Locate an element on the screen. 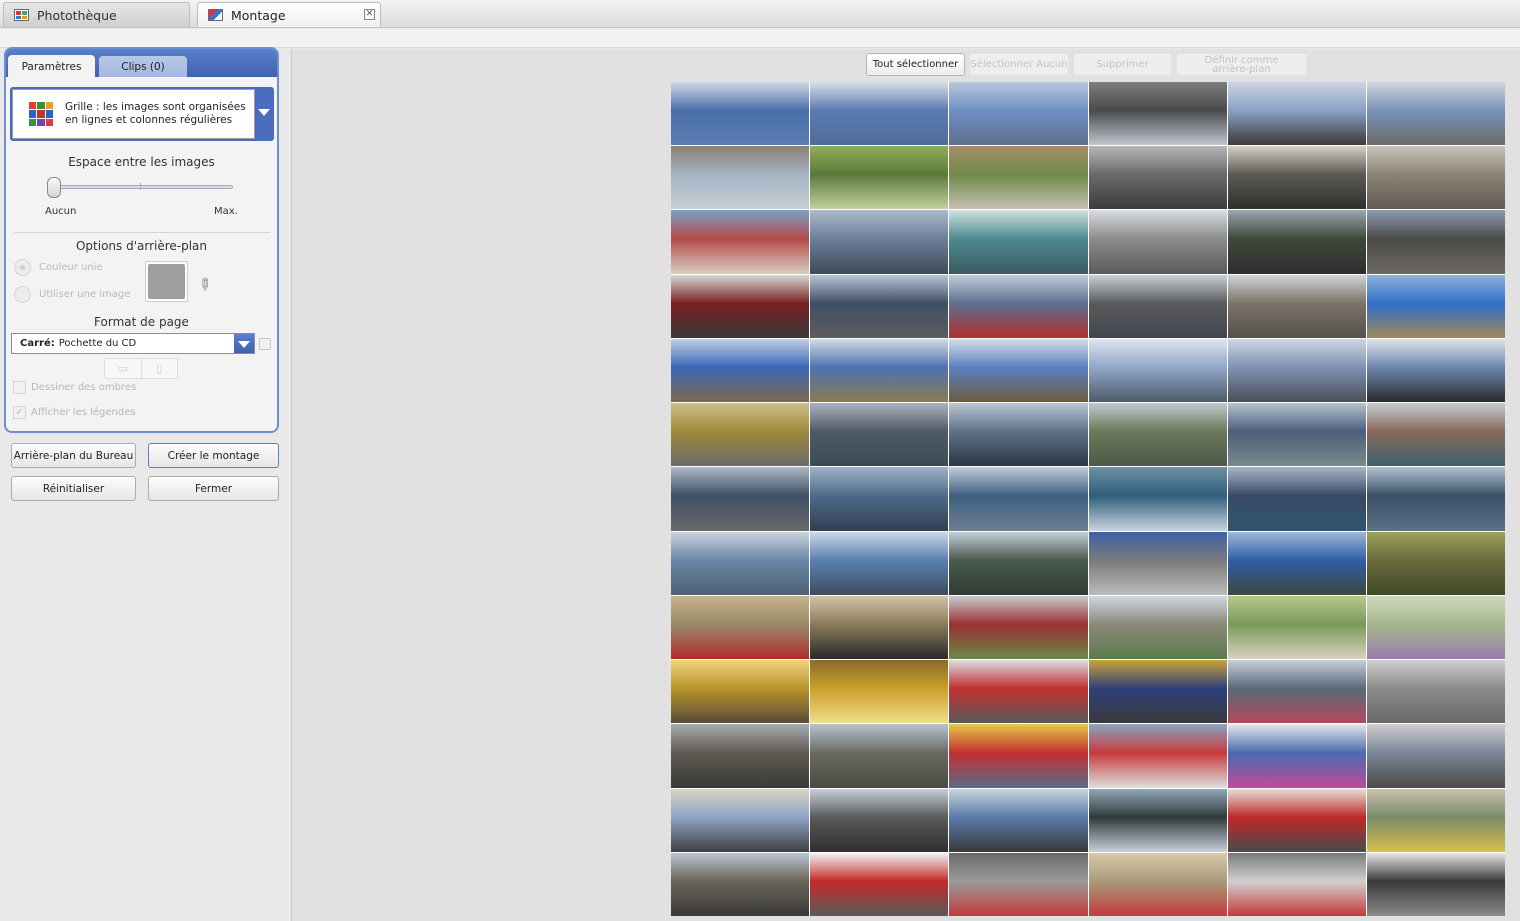 Image resolution: width=1520 pixels, height=921 pixels. close-icon: ✕ is located at coordinates (369, 14).